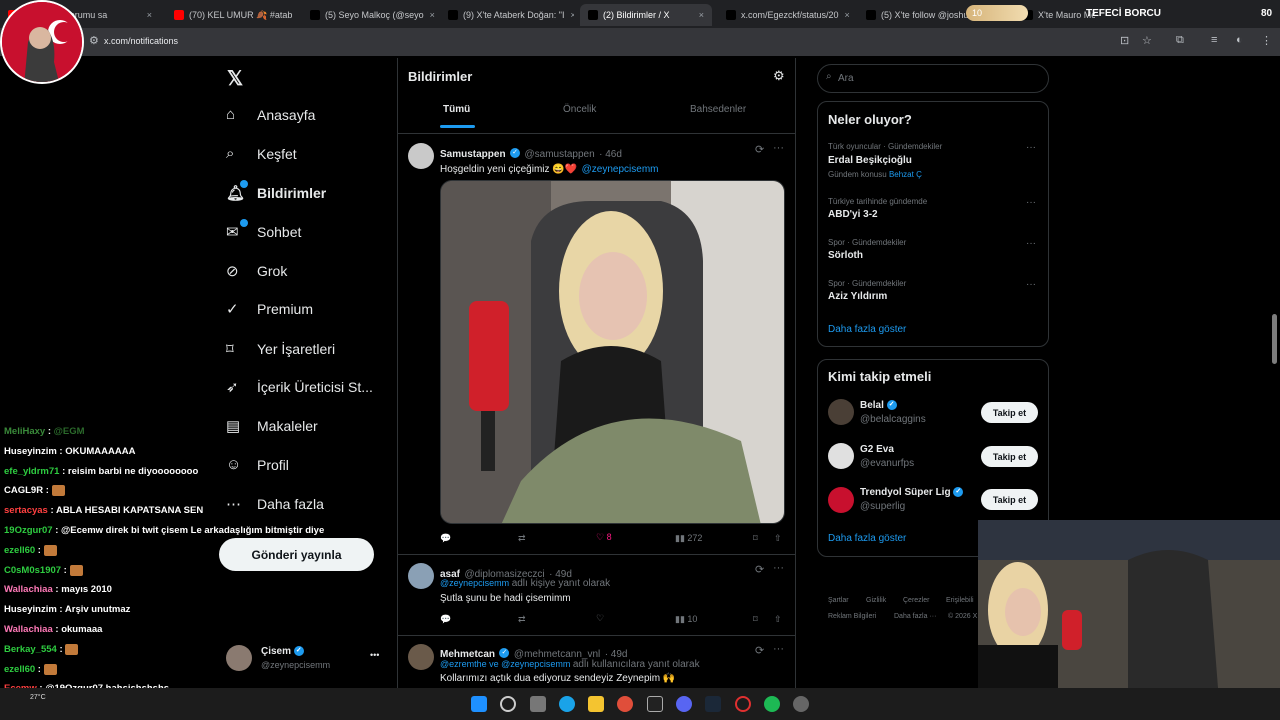  I want to click on browser-tab: x.com/Egezckf/status/20 ×, so click(785, 15).